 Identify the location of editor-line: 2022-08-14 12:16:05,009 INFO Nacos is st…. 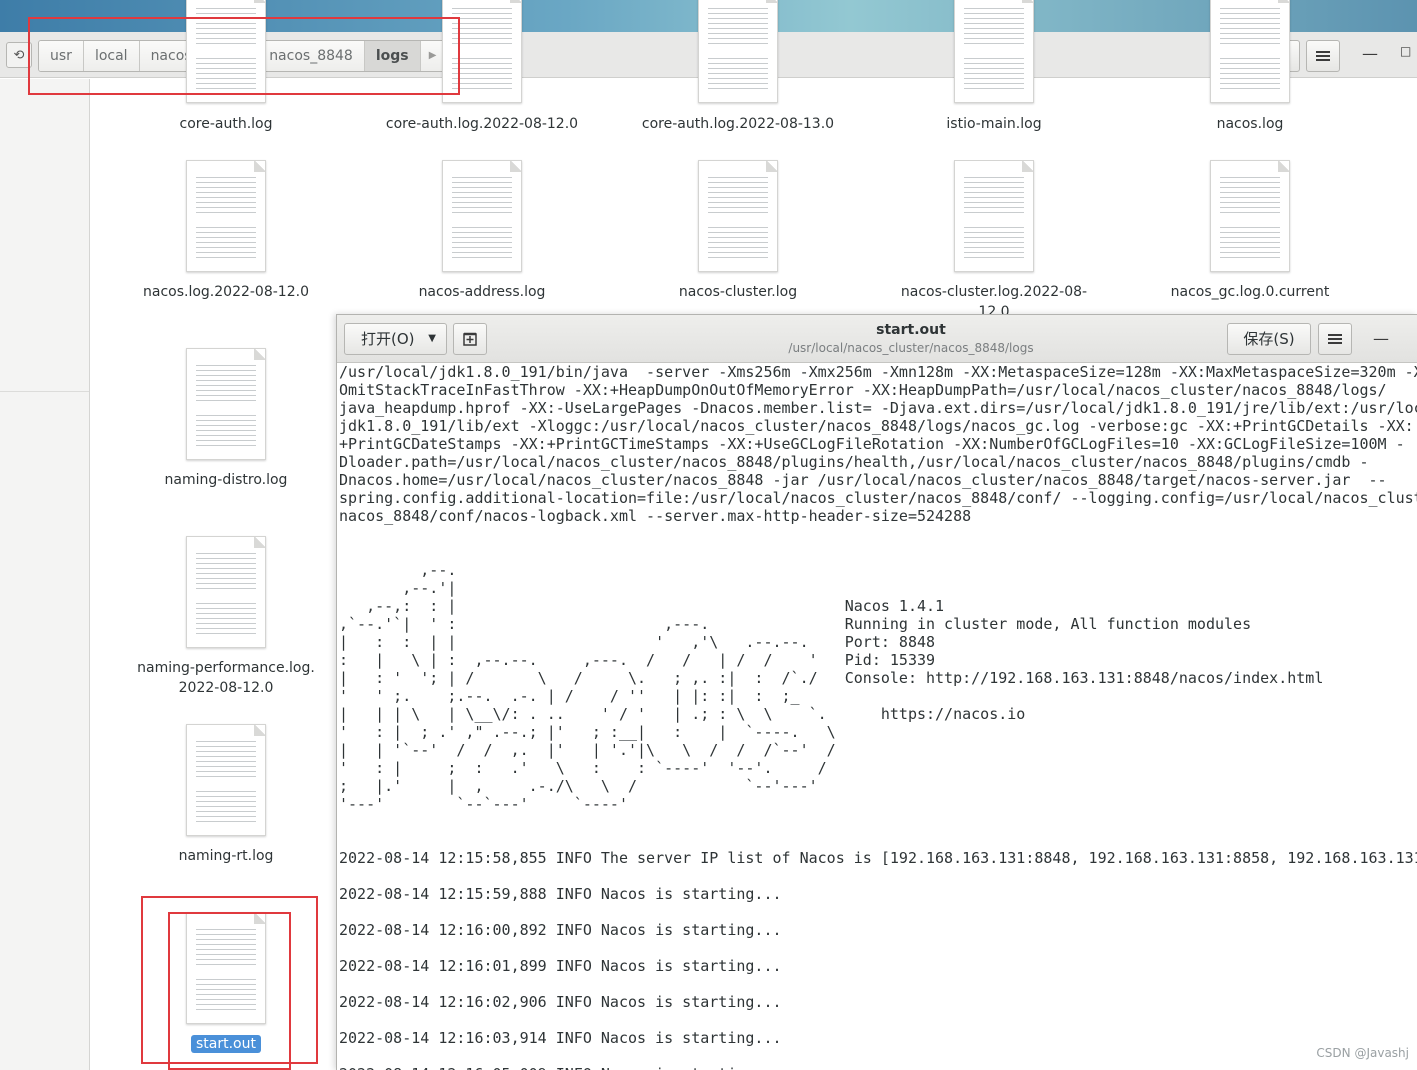
(878, 1067).